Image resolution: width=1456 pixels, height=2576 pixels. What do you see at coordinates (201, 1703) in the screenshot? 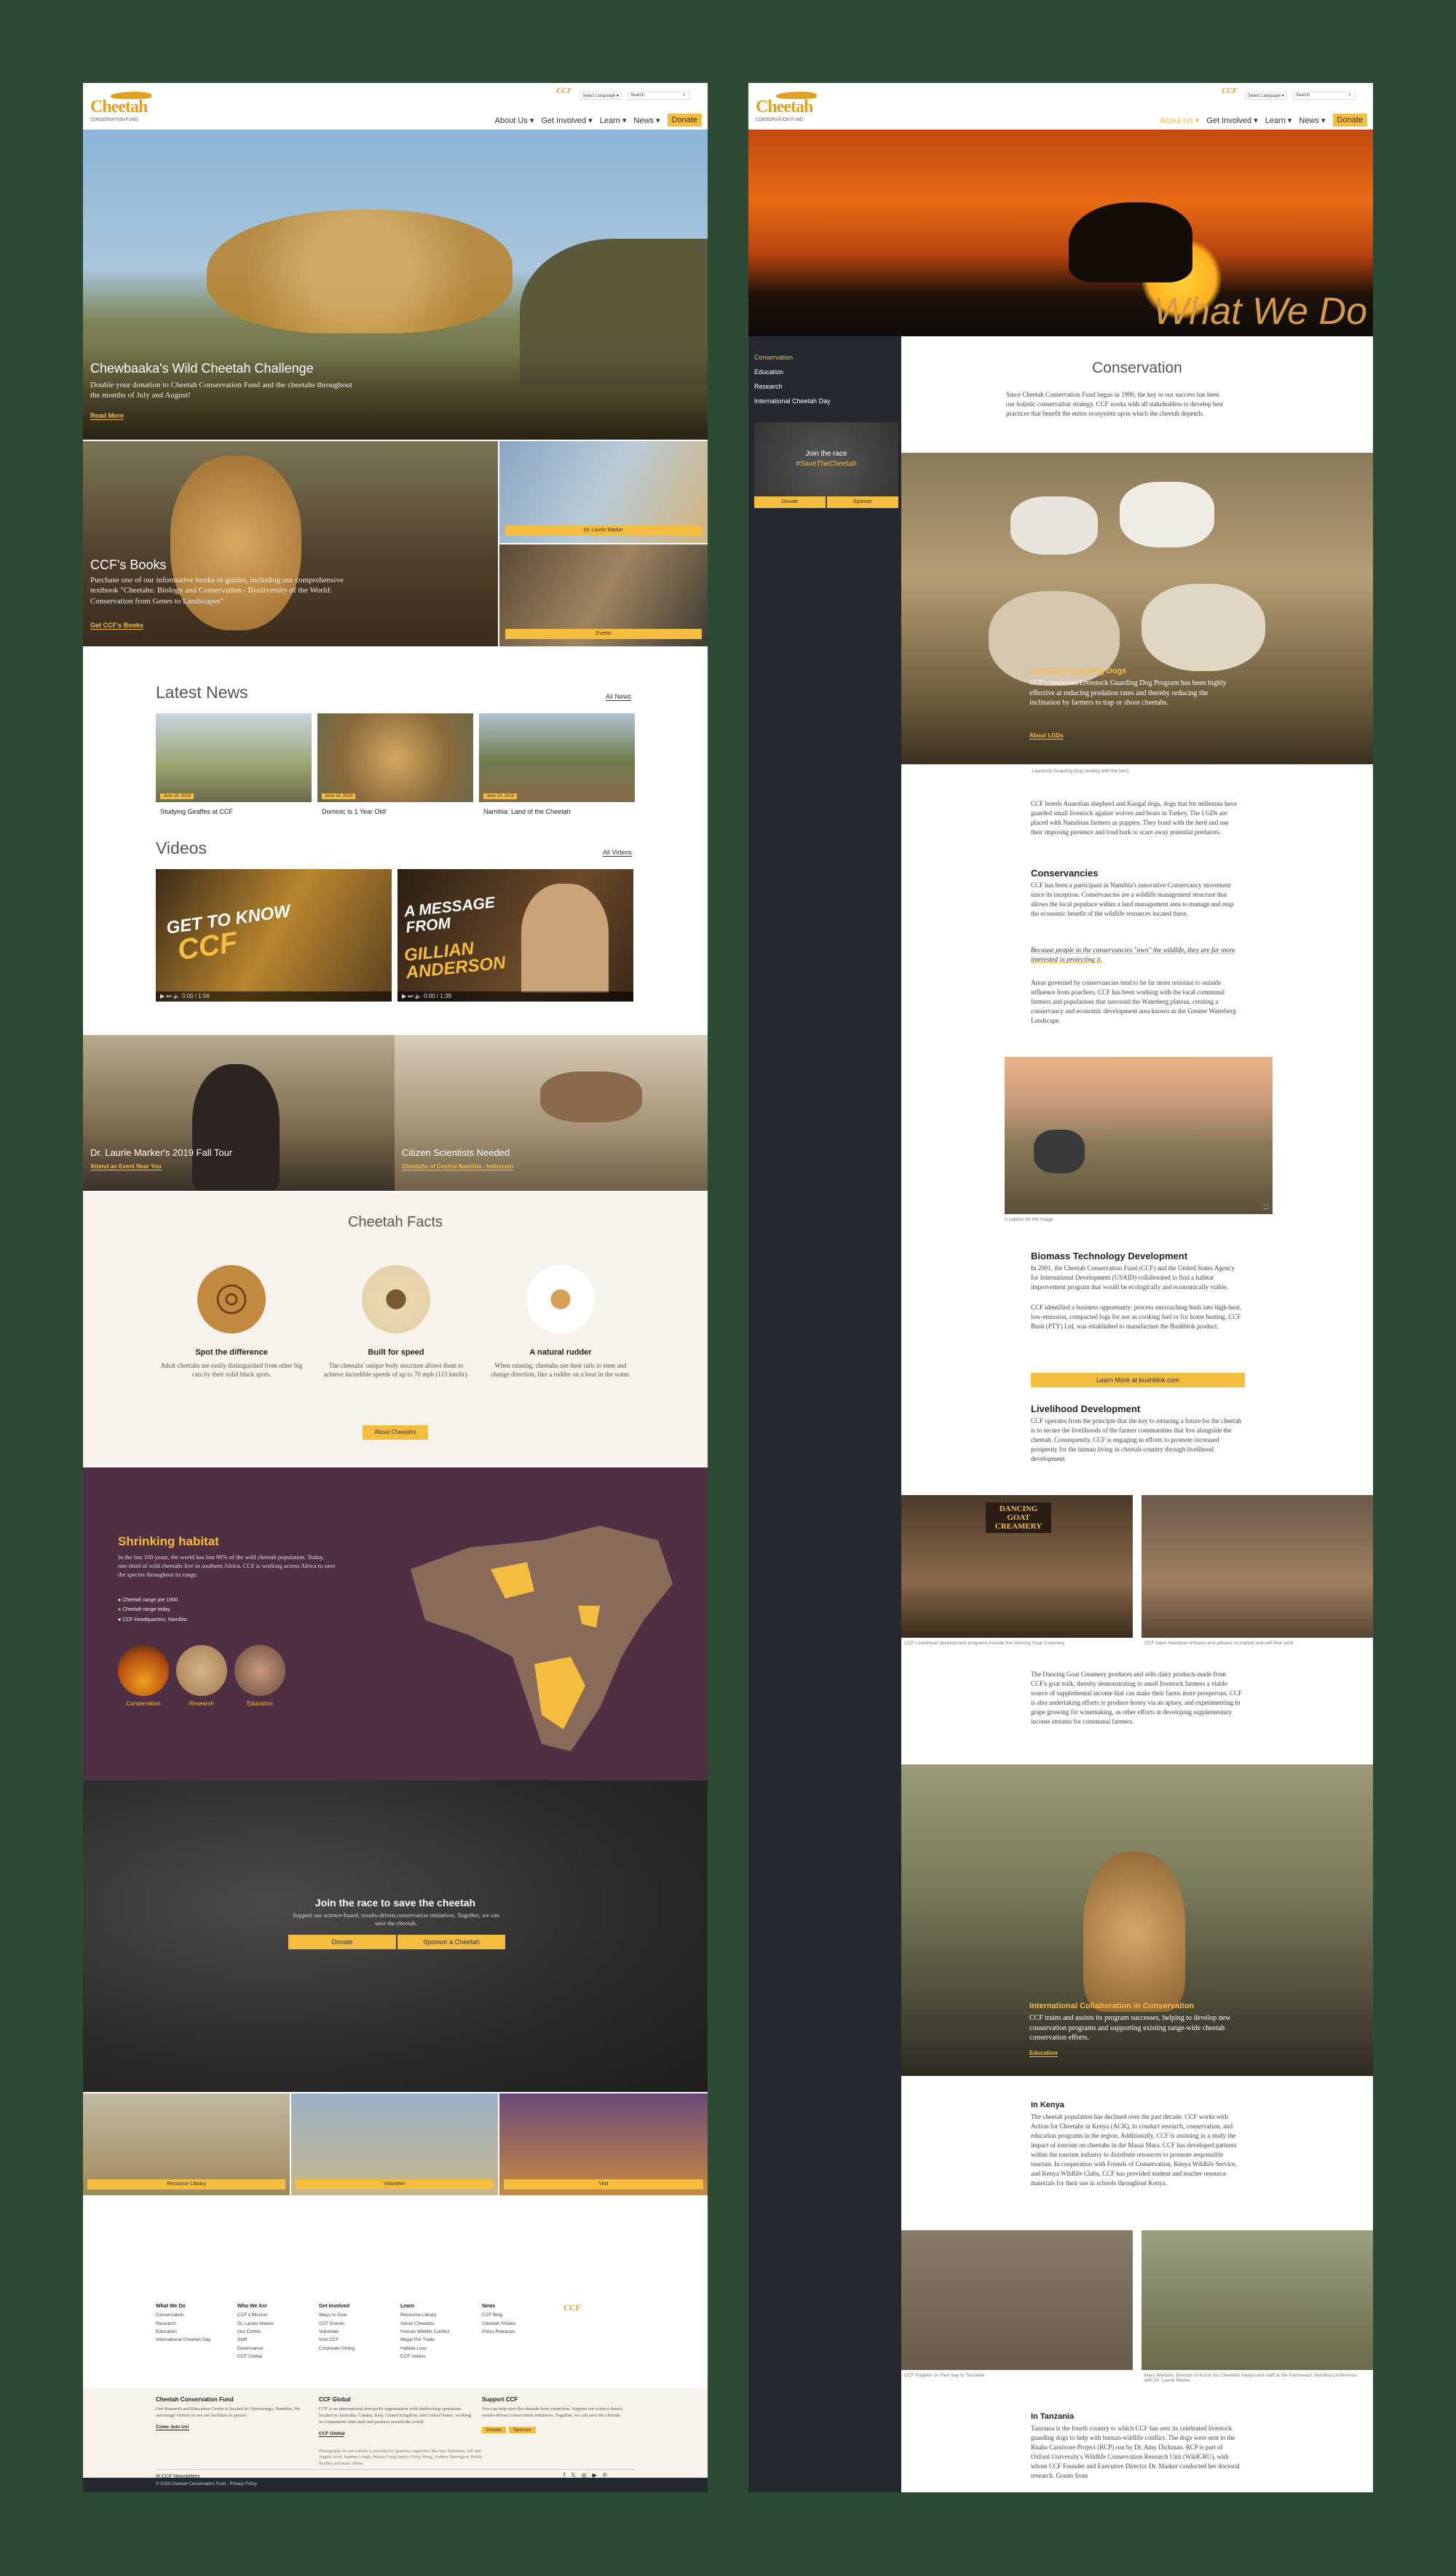
I see `circle-label: Research` at bounding box center [201, 1703].